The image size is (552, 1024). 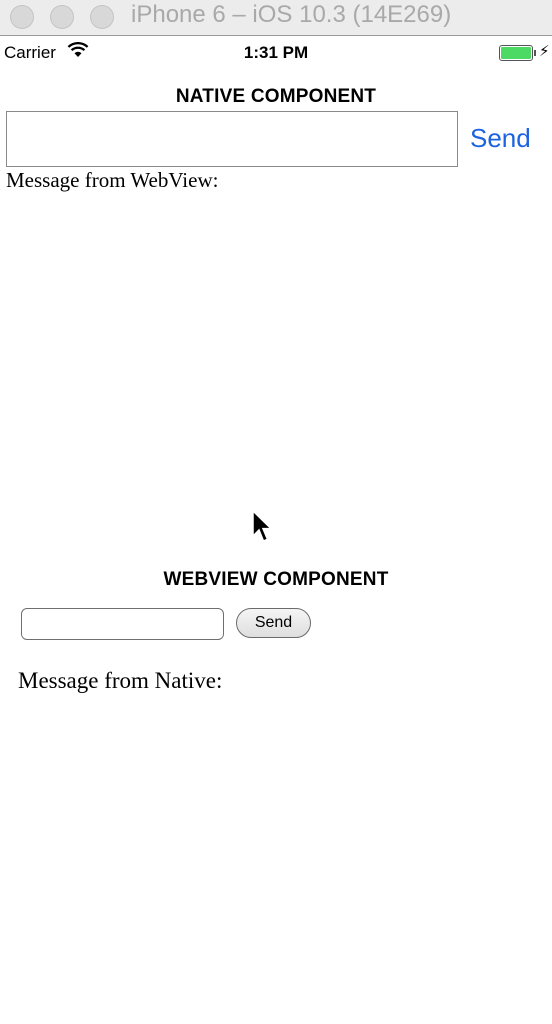 I want to click on battery-nub, so click(x=535, y=53).